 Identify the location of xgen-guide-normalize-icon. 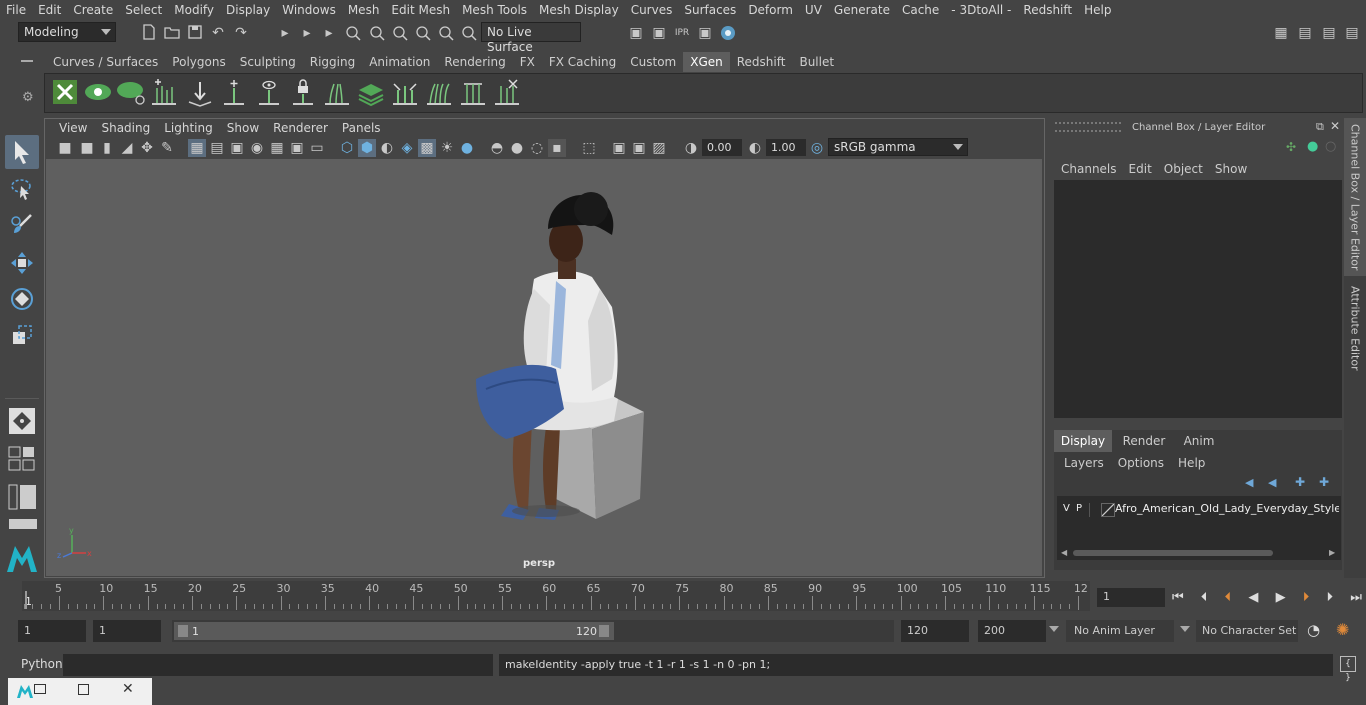
(405, 93).